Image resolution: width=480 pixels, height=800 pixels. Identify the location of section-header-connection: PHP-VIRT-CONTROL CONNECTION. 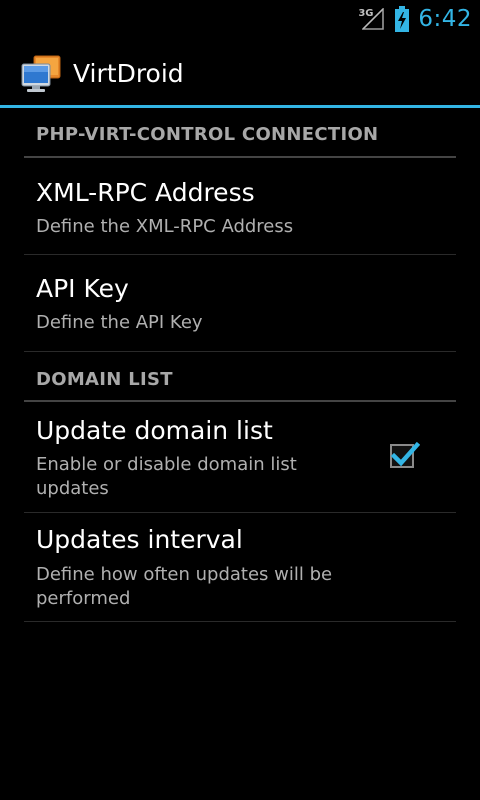
(240, 133).